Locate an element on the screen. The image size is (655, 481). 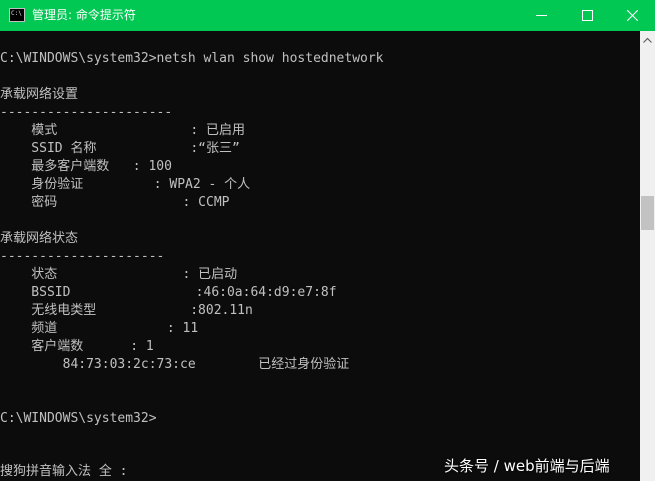
section-header-settings: 承载网络设置 is located at coordinates (39, 94).